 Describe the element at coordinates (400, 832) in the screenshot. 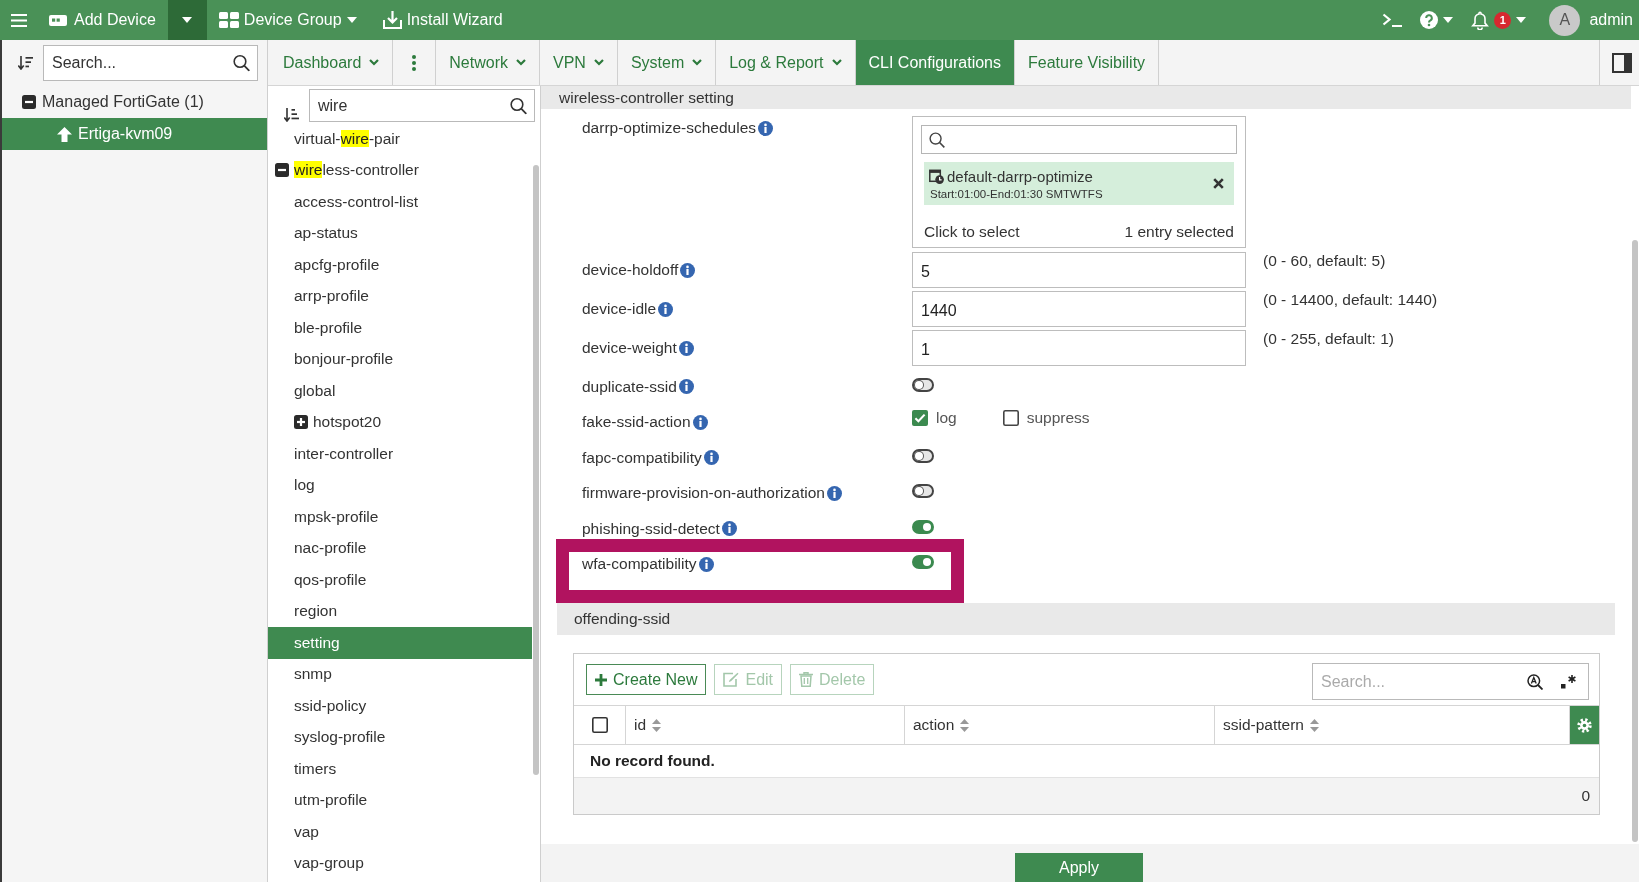

I see `tree-item: vap` at that location.